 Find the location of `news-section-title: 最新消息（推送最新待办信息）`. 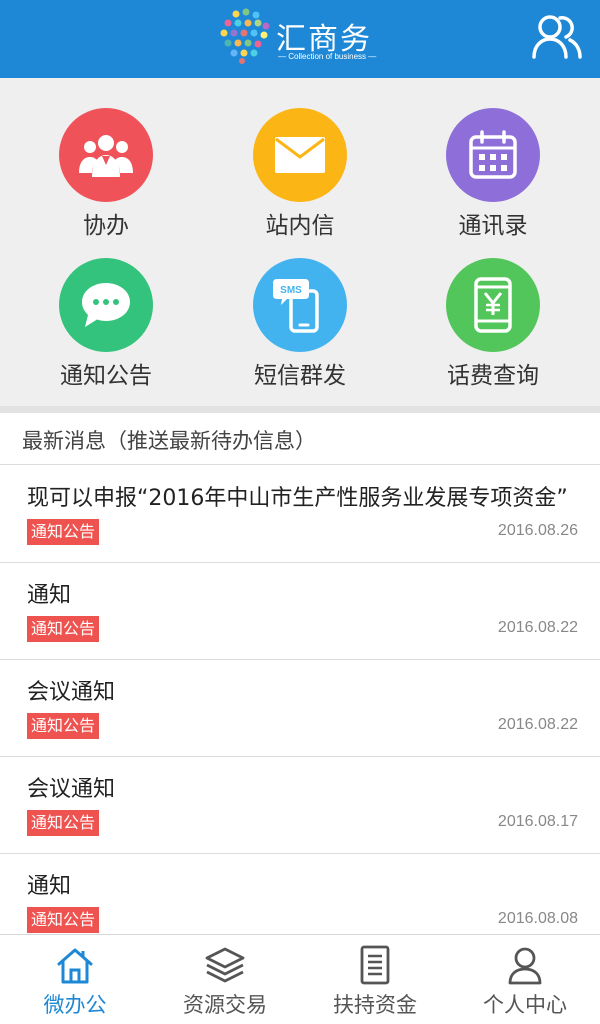

news-section-title: 最新消息（推送最新待办信息） is located at coordinates (300, 439).